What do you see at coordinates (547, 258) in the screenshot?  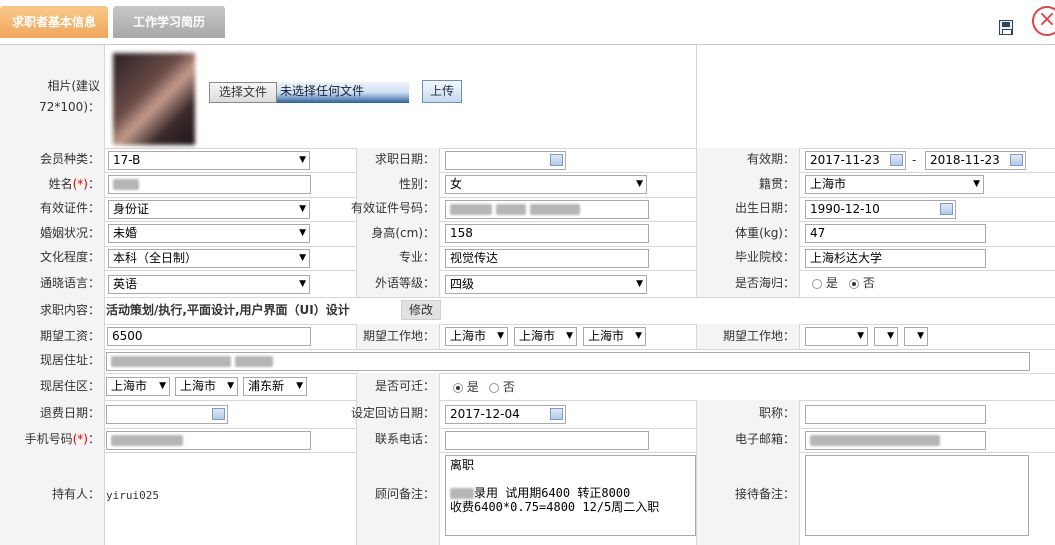 I see `major-input: 视觉传达` at bounding box center [547, 258].